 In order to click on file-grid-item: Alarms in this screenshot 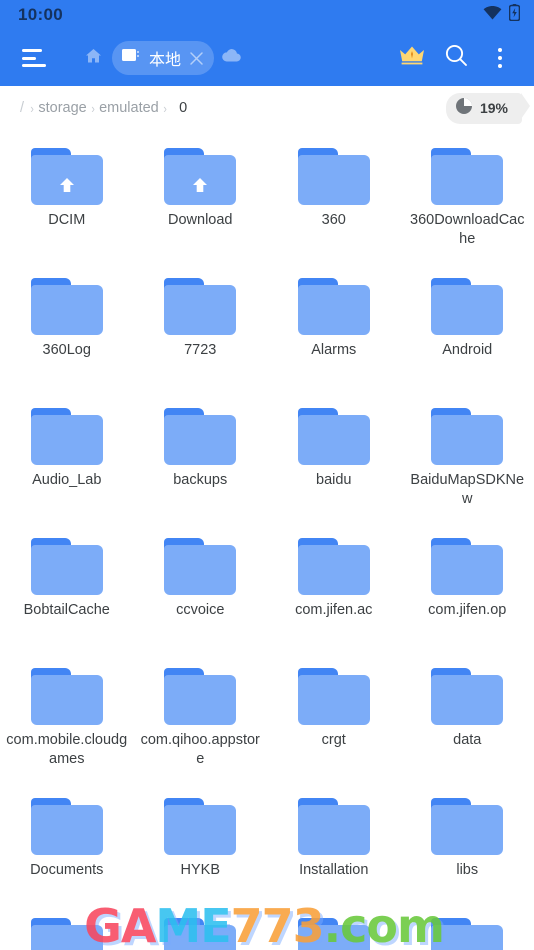, I will do `click(334, 331)`.